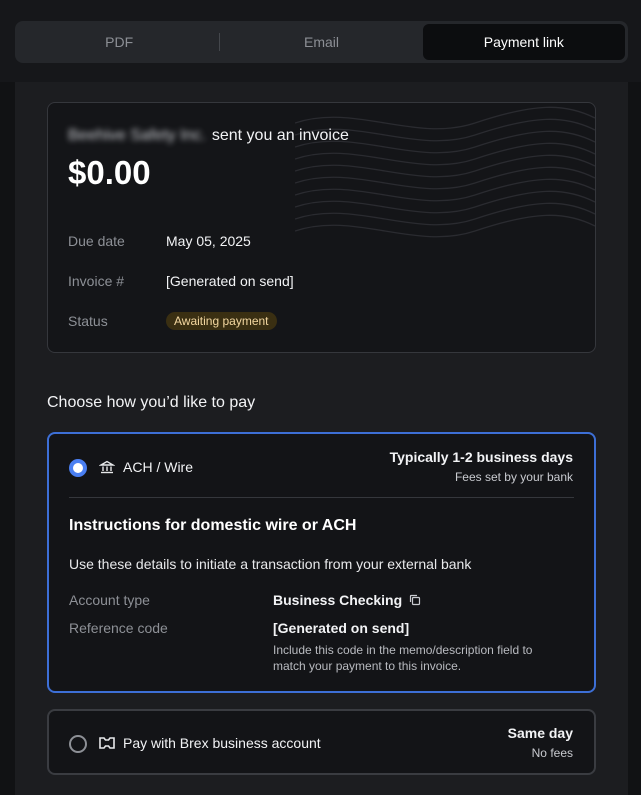  Describe the element at coordinates (208, 241) in the screenshot. I see `due-date-value: May 05, 2025` at that location.